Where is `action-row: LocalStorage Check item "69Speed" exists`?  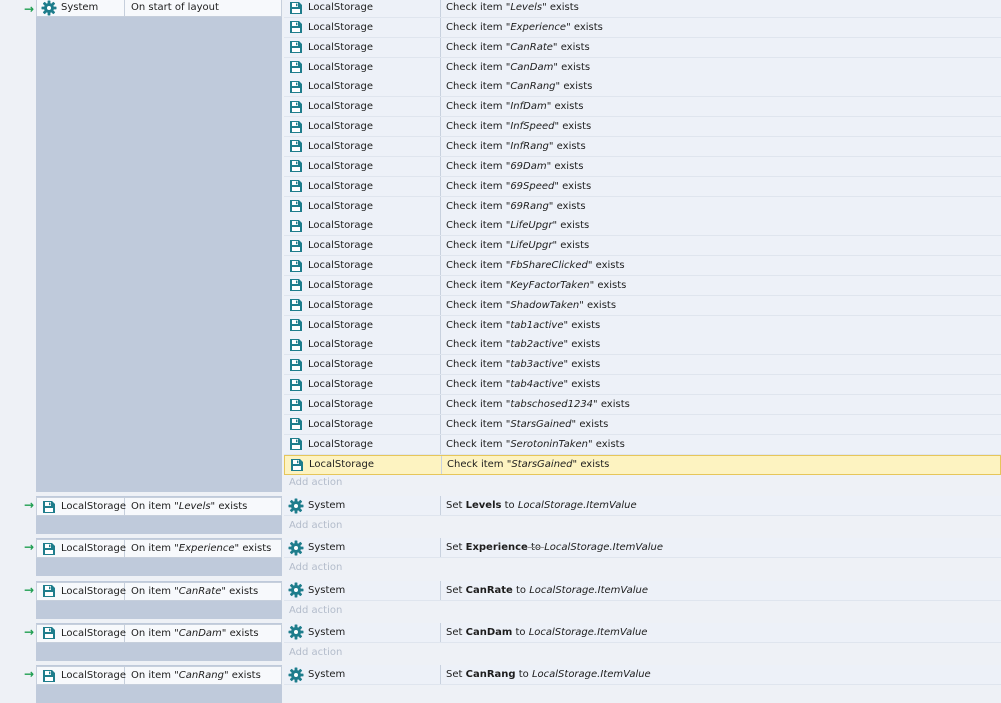 action-row: LocalStorage Check item "69Speed" exists is located at coordinates (642, 186).